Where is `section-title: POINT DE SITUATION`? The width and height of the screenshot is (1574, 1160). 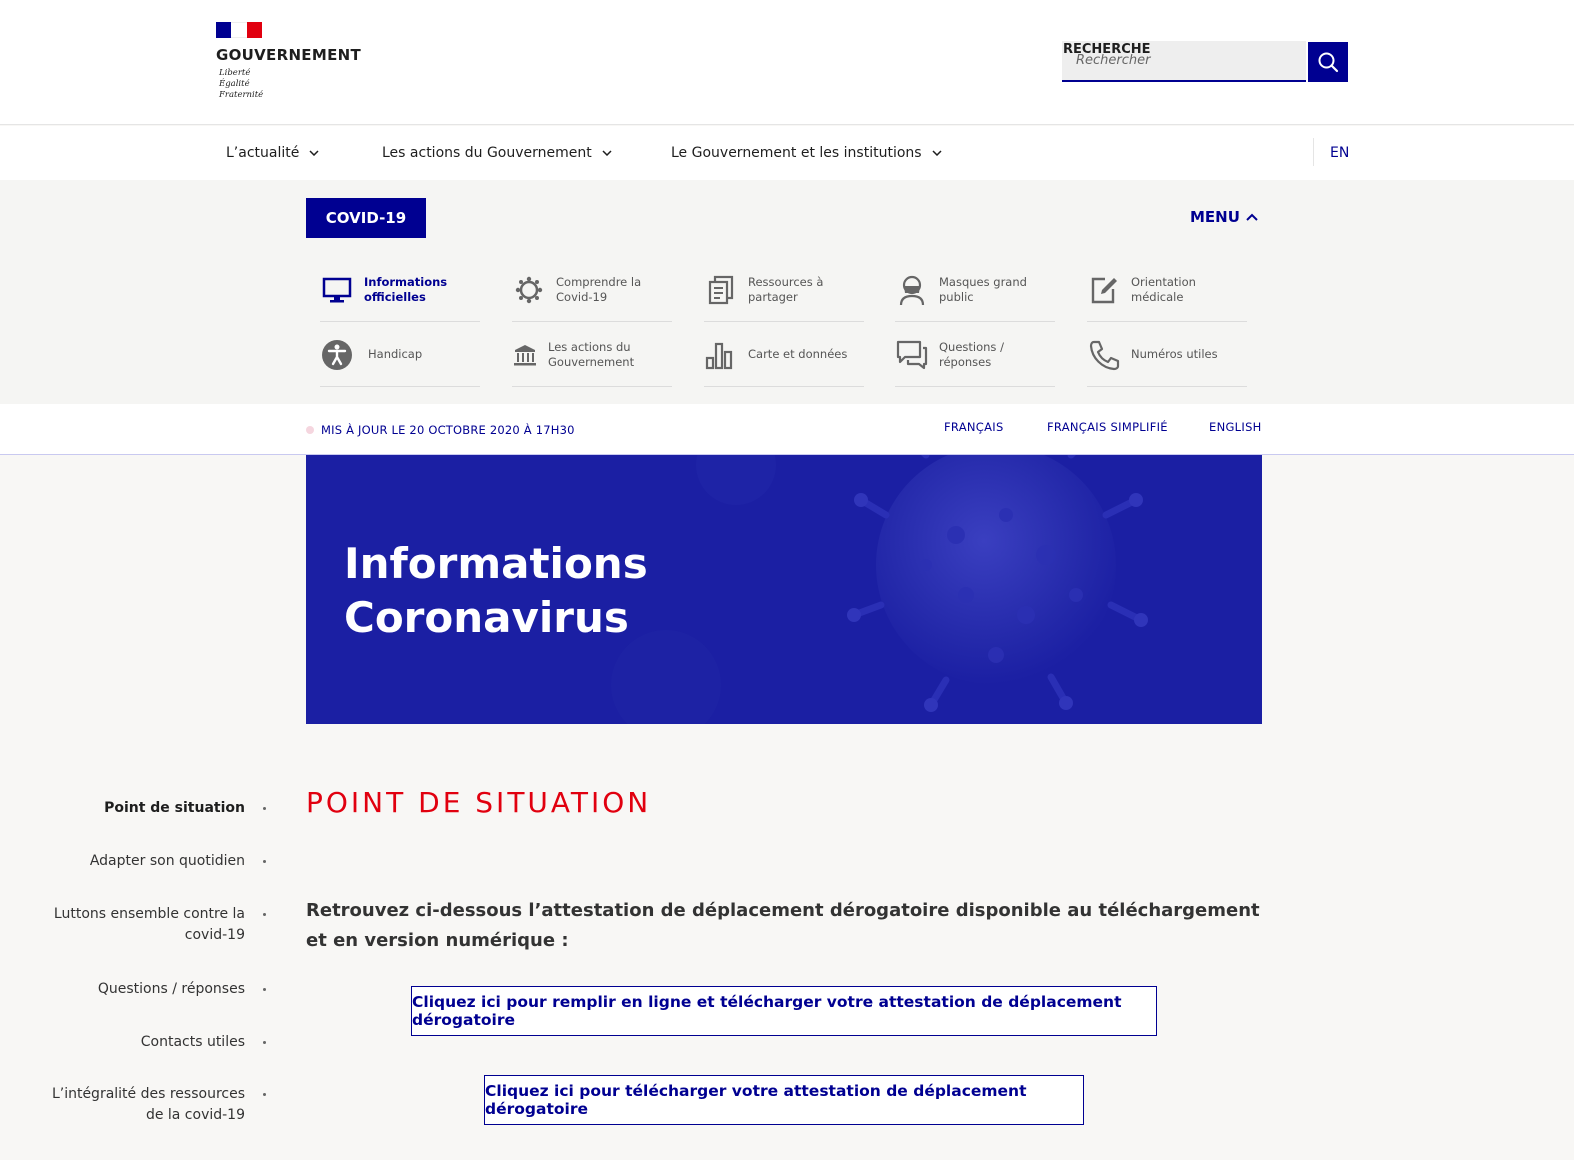 section-title: POINT DE SITUATION is located at coordinates (479, 802).